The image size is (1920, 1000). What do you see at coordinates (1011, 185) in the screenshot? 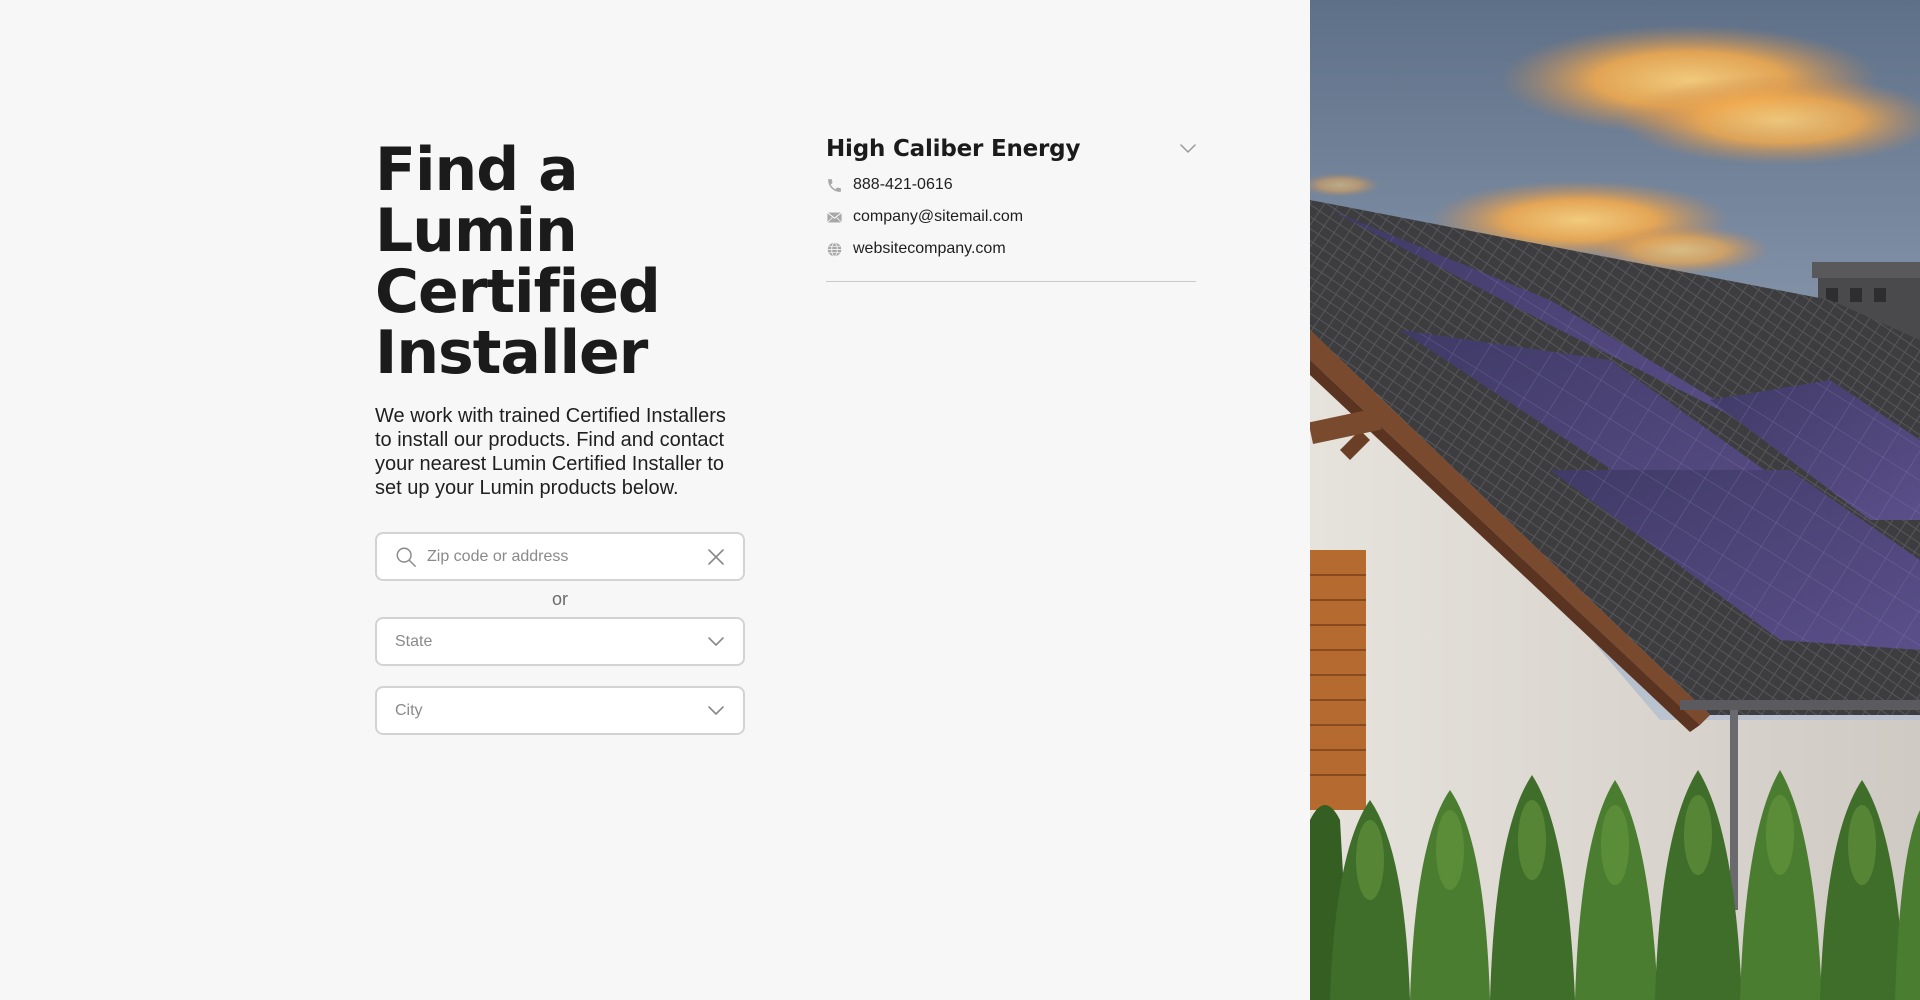
I see `installer-phone-row: 888-421-0616` at bounding box center [1011, 185].